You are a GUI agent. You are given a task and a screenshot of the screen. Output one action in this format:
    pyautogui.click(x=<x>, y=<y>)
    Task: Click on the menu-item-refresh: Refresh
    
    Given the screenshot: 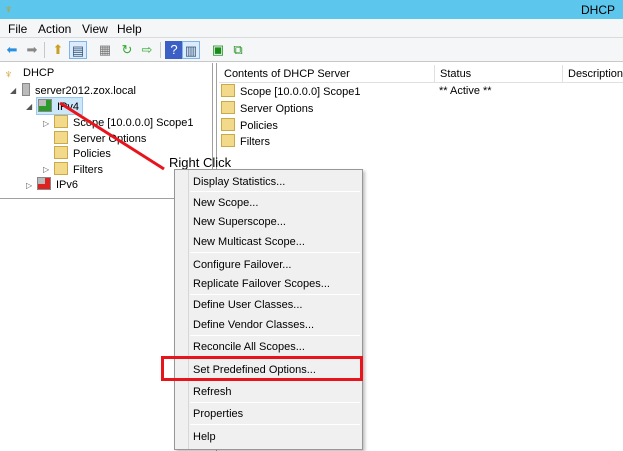 What is the action you would take?
    pyautogui.click(x=212, y=392)
    